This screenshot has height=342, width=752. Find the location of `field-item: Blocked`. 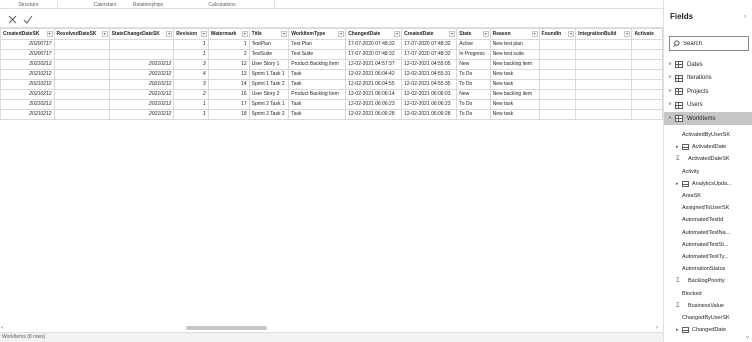

field-item: Blocked is located at coordinates (708, 294).